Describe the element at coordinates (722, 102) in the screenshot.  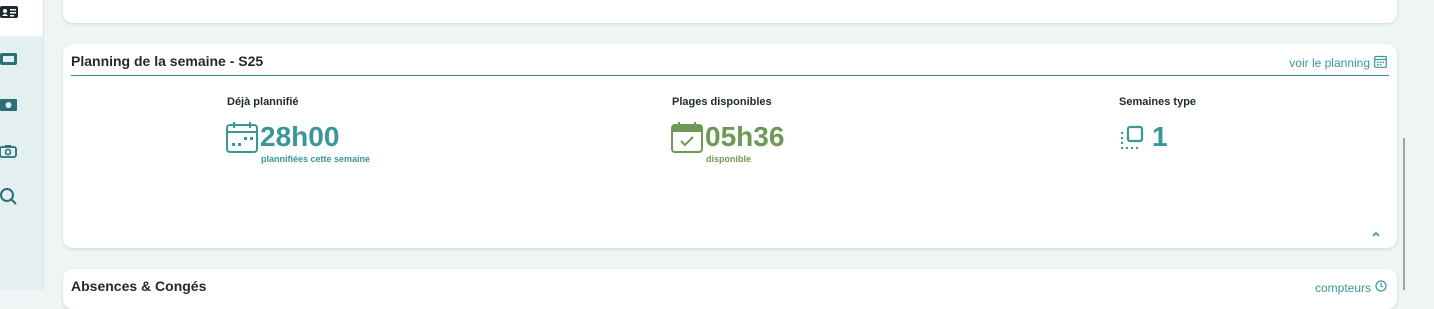
I see `stat-label: Plages disponibles` at that location.